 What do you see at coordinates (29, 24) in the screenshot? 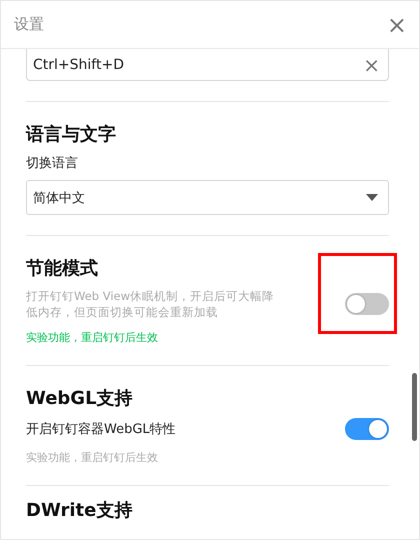
I see `window-title: 设置` at bounding box center [29, 24].